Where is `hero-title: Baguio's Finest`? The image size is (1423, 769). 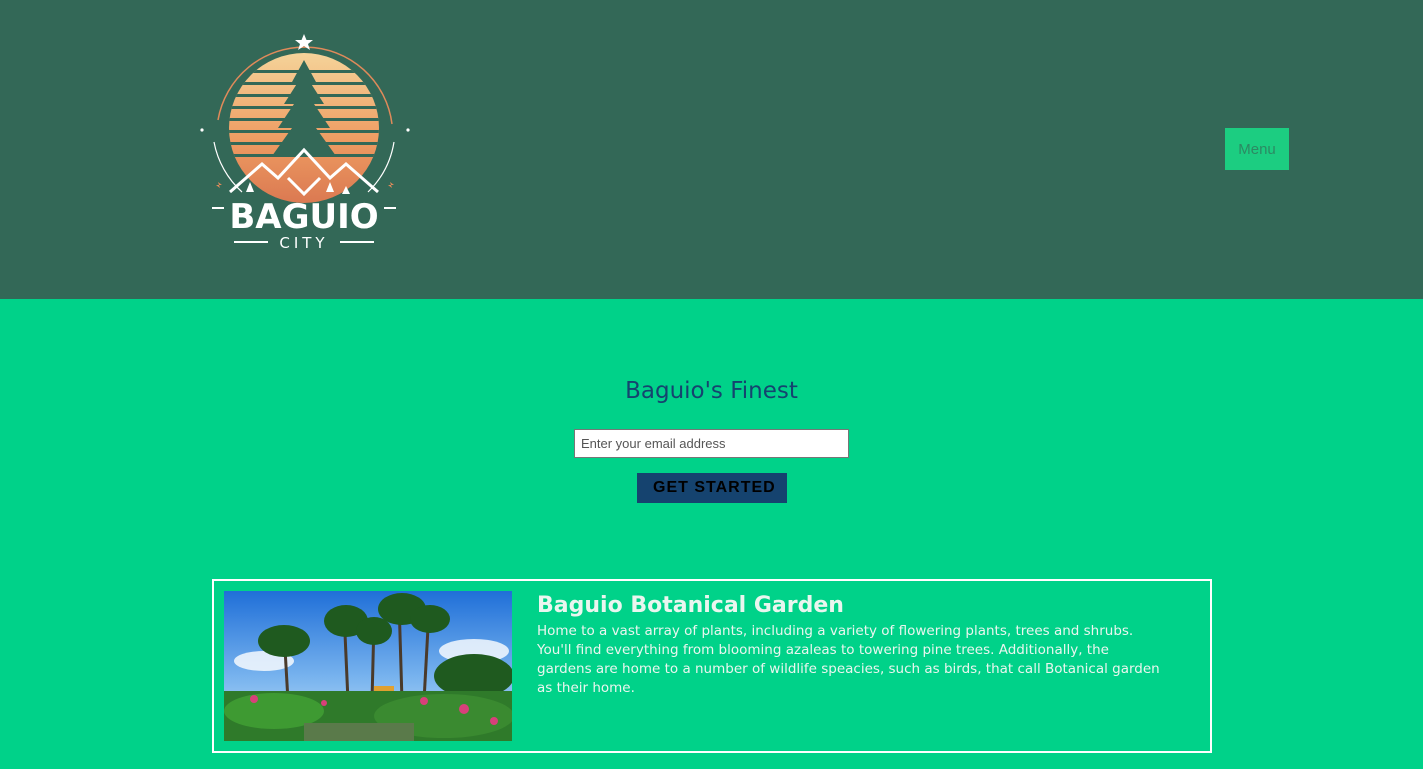
hero-title: Baguio's Finest is located at coordinates (711, 391).